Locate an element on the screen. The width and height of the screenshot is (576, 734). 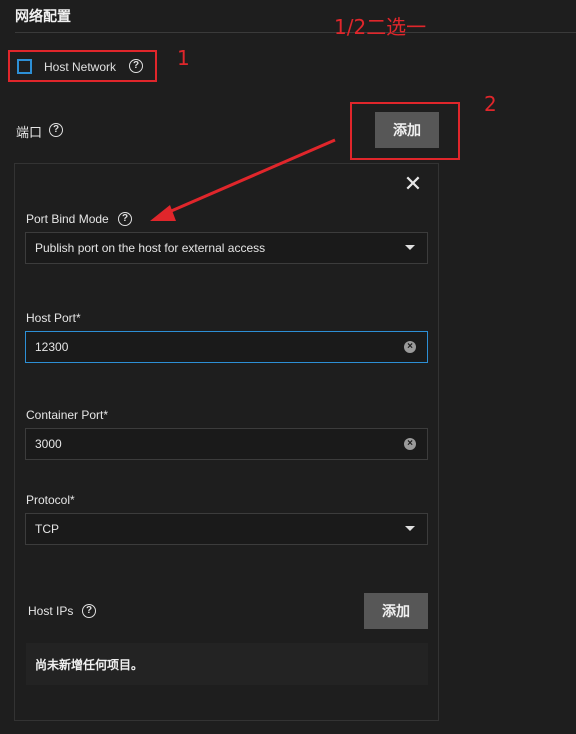
container-port-label: Container Port* is located at coordinates (67, 415).